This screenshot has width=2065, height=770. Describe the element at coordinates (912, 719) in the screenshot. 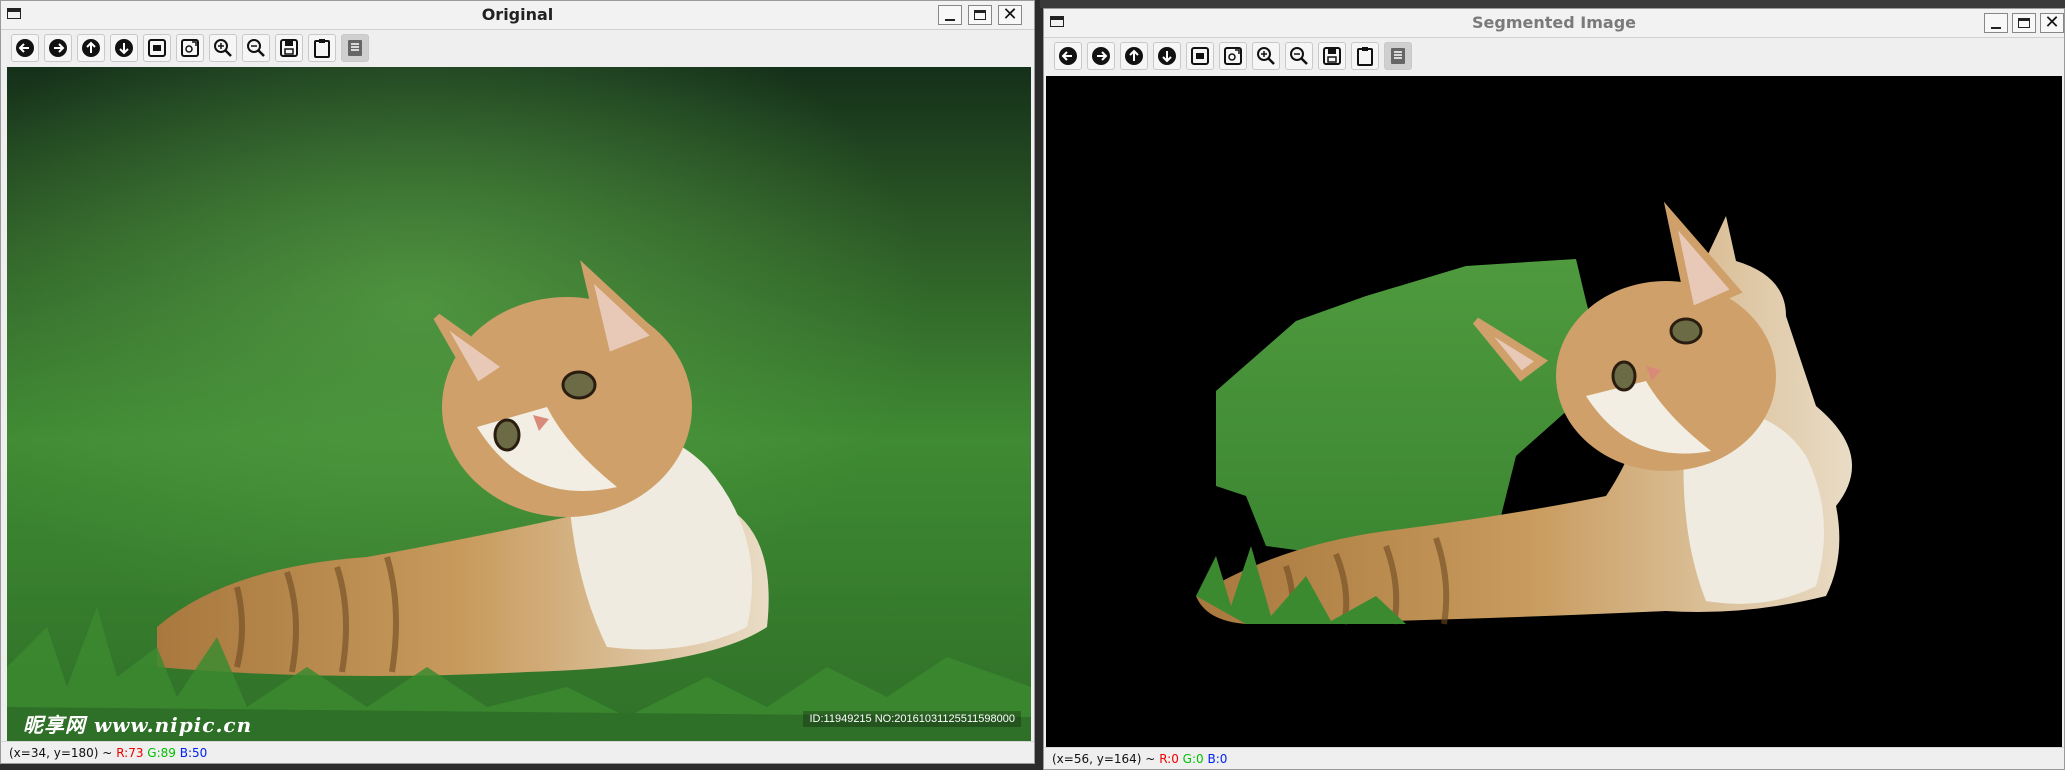

I see `watermark-id: ID:11949215 NO:20161031125511598000` at that location.